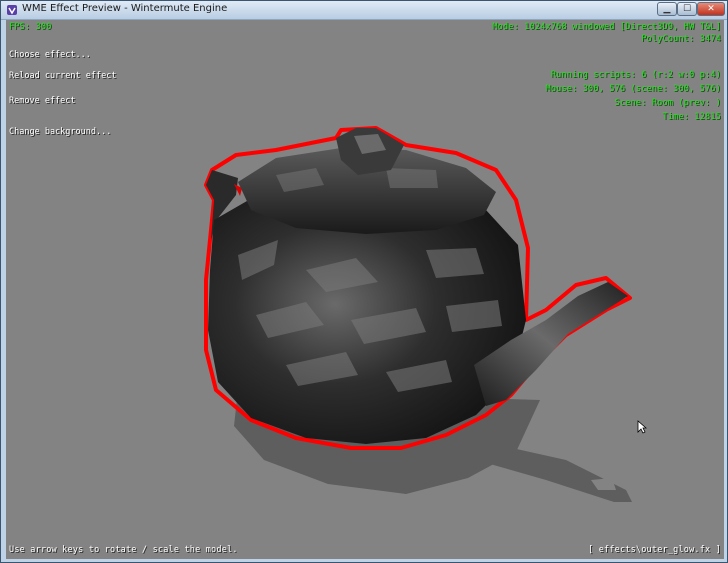 The height and width of the screenshot is (563, 728). What do you see at coordinates (691, 117) in the screenshot?
I see `time-readout: Time: 12815` at bounding box center [691, 117].